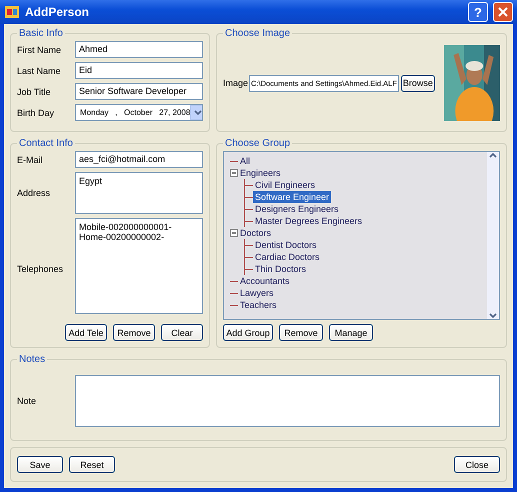 The width and height of the screenshot is (517, 492). Describe the element at coordinates (139, 193) in the screenshot. I see `address-field: Egypt` at that location.